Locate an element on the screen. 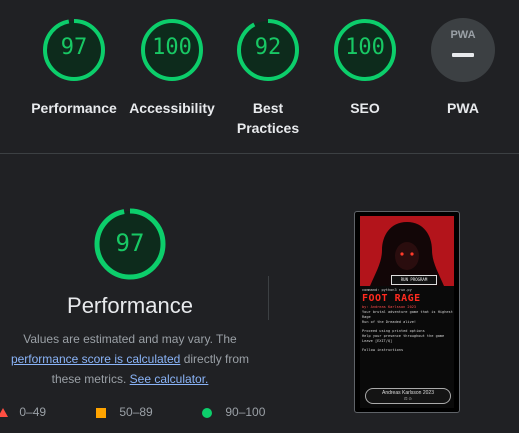 Image resolution: width=519 pixels, height=433 pixels. score-legend: 0–49 50–89 90–100 is located at coordinates (259, 415).